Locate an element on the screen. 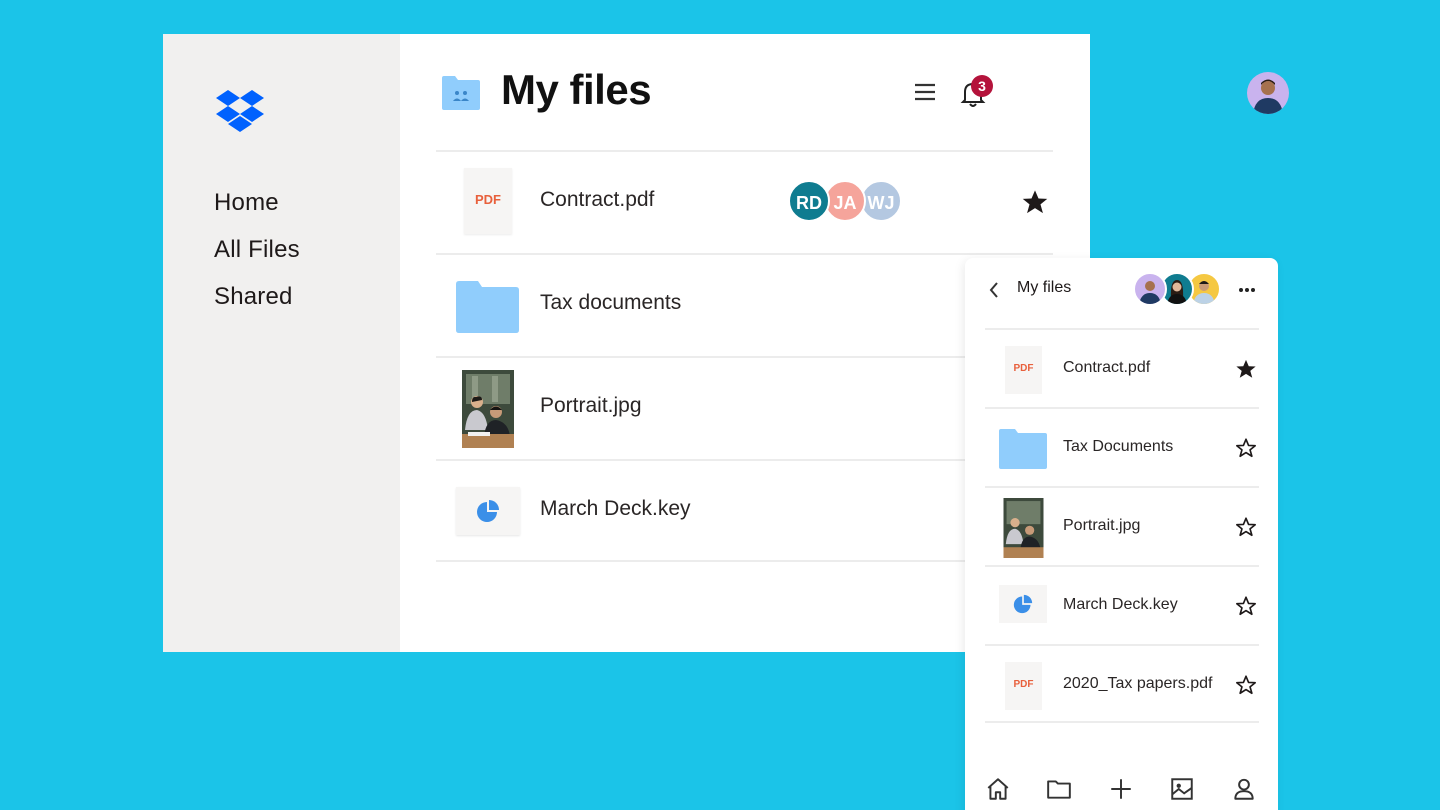  chevron-left-icon is located at coordinates (994, 290).